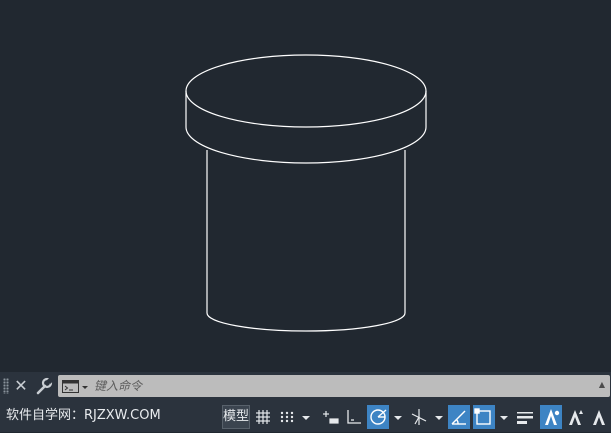 This screenshot has width=611, height=433. I want to click on watermark-text: 软件自学网：RJZXW.COM, so click(83, 415).